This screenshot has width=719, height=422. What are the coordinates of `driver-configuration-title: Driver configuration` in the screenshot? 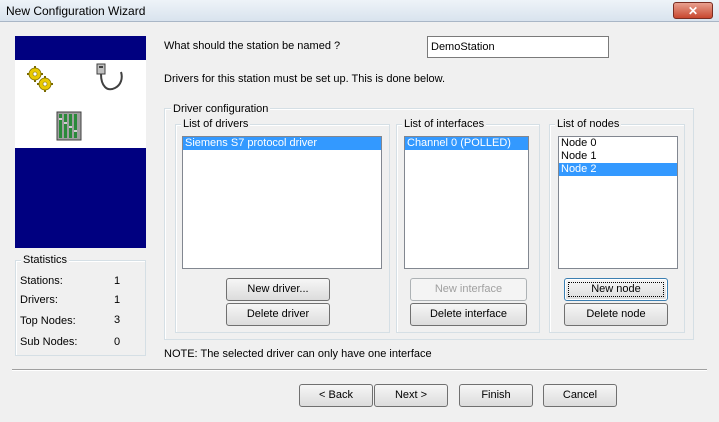 It's located at (221, 109).